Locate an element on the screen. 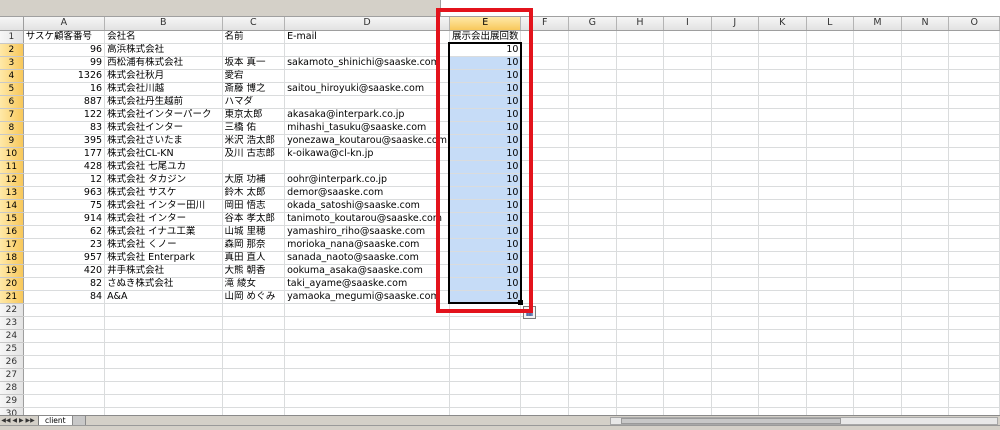  cell-b30 is located at coordinates (163, 411).